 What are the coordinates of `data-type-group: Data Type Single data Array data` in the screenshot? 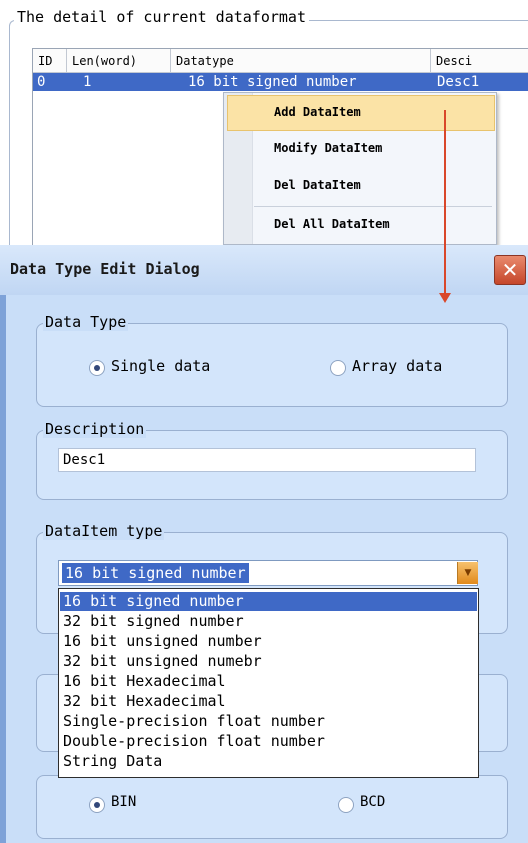 It's located at (272, 360).